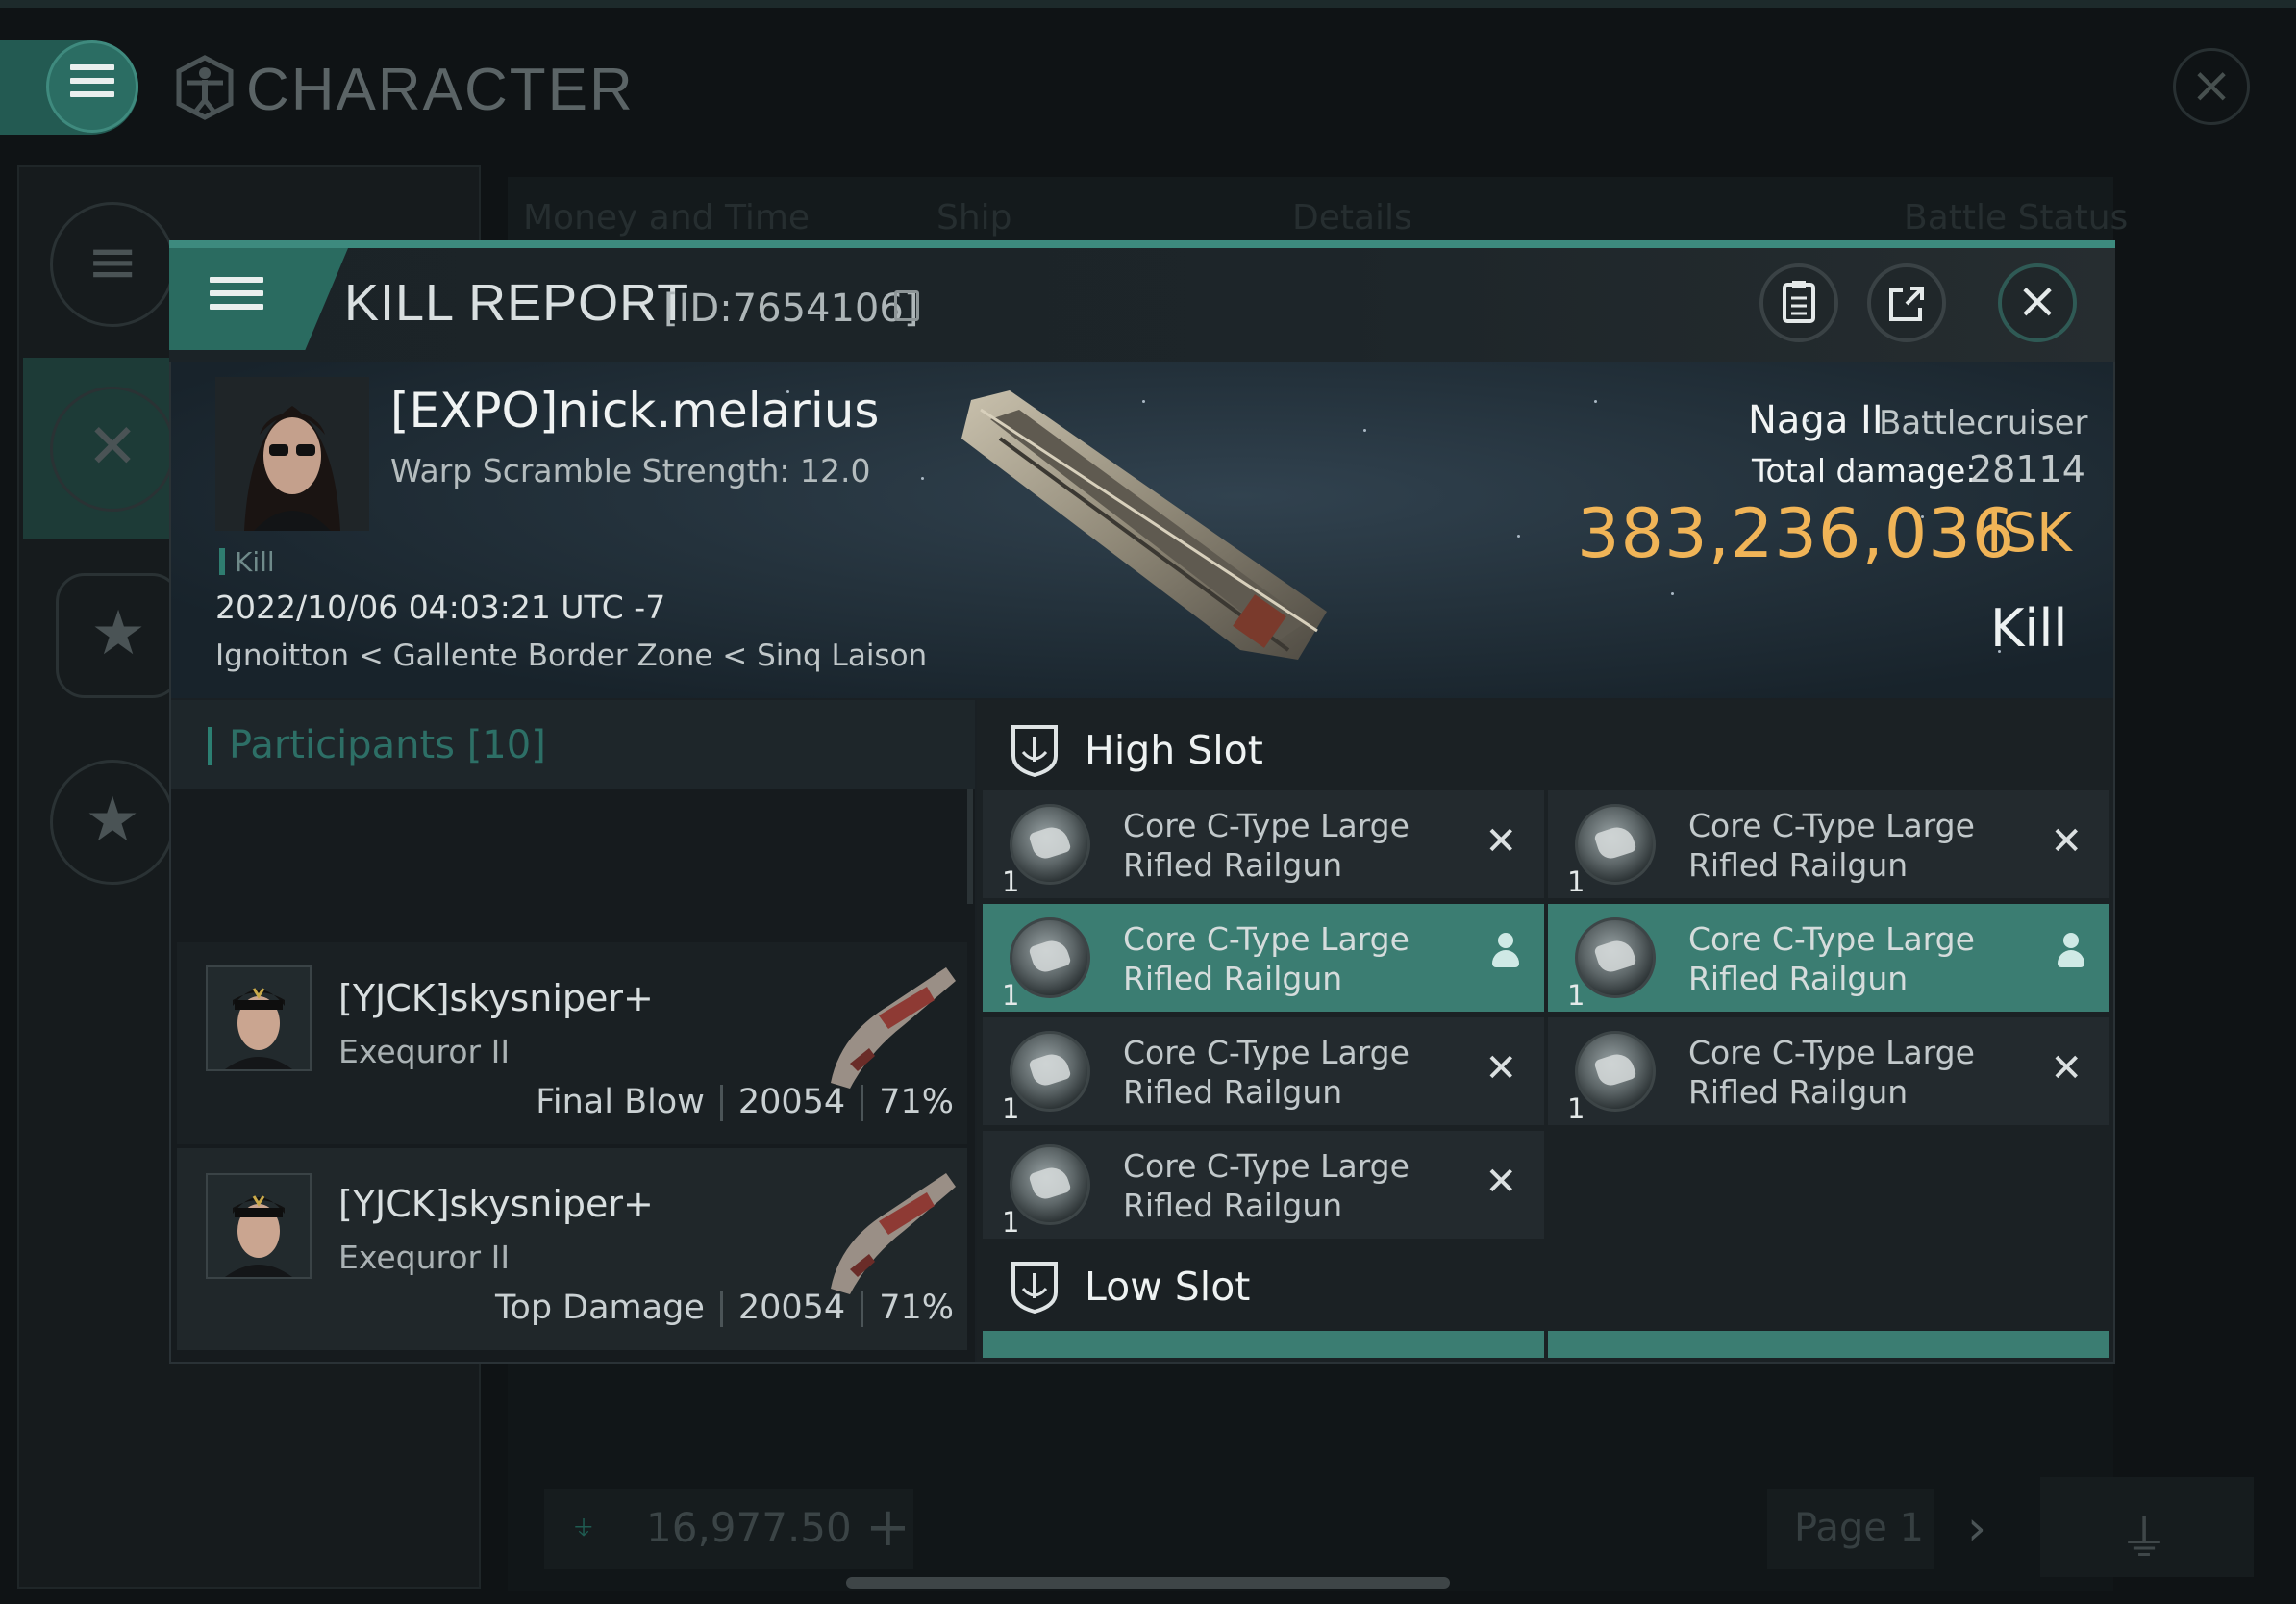  Describe the element at coordinates (666, 218) in the screenshot. I see `background-tab-money: Money and Time` at that location.